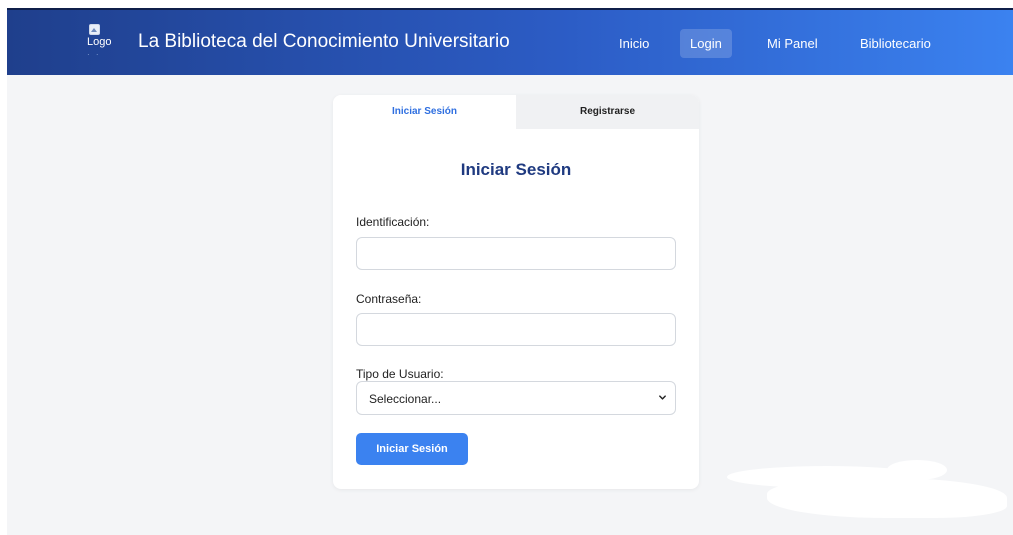  What do you see at coordinates (516, 329) in the screenshot?
I see `contrasena-input` at bounding box center [516, 329].